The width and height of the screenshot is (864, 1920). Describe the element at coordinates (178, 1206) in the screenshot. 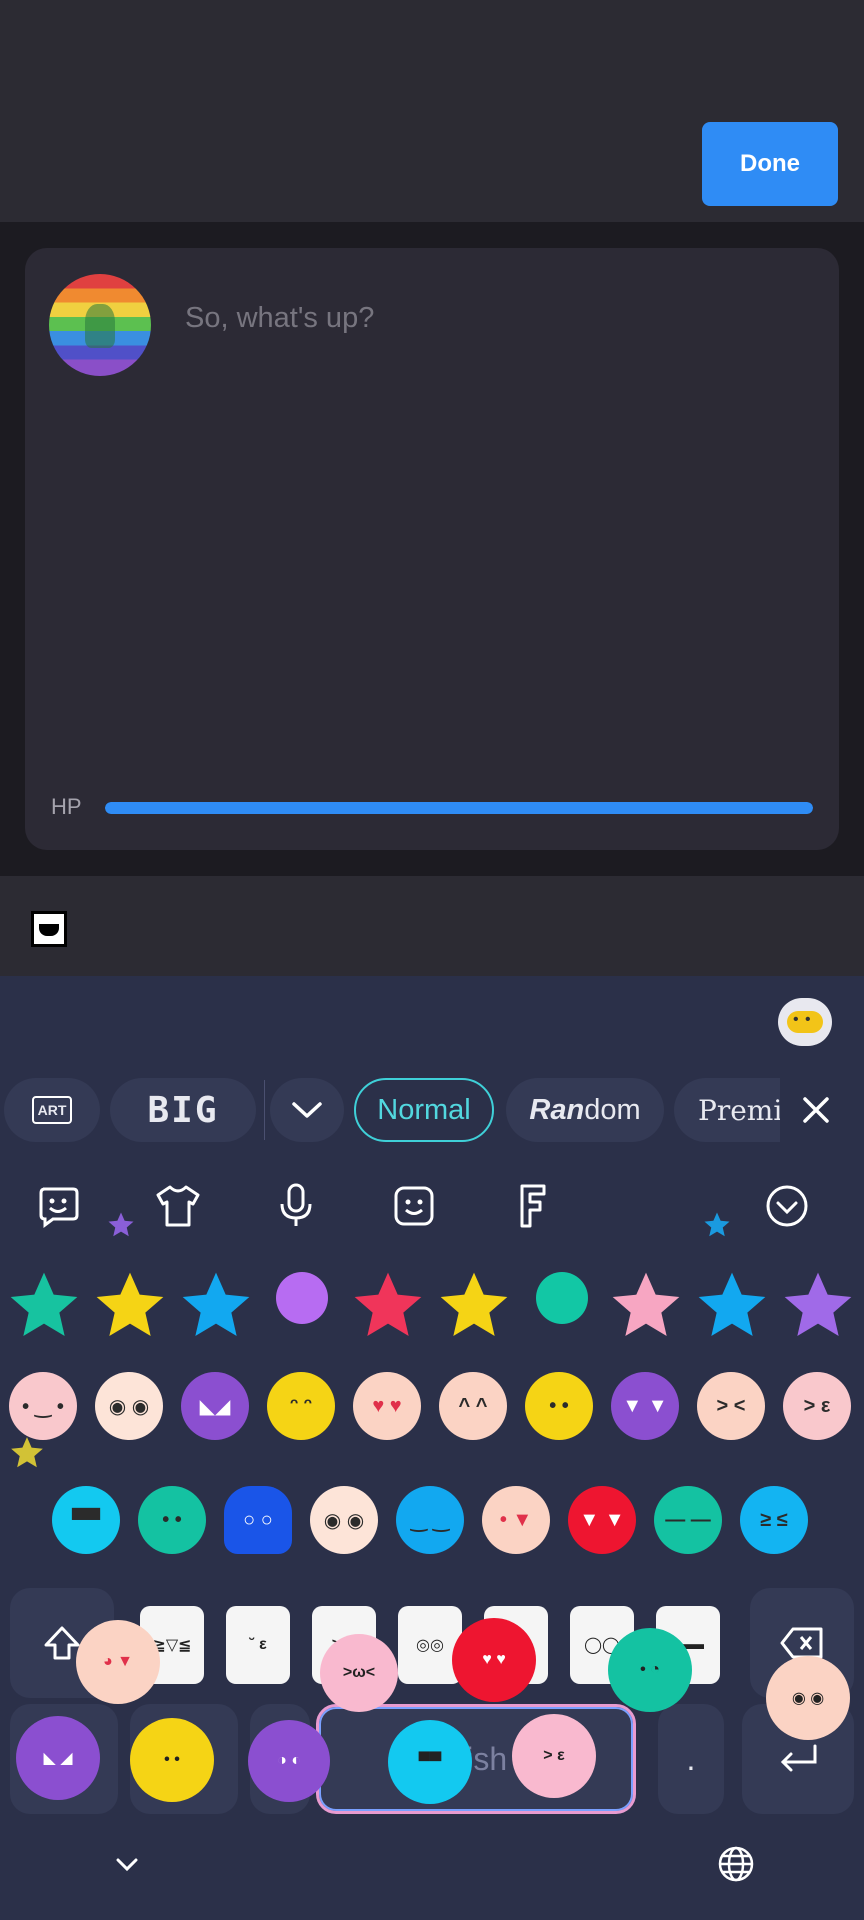

I see `tshirt-icon` at that location.